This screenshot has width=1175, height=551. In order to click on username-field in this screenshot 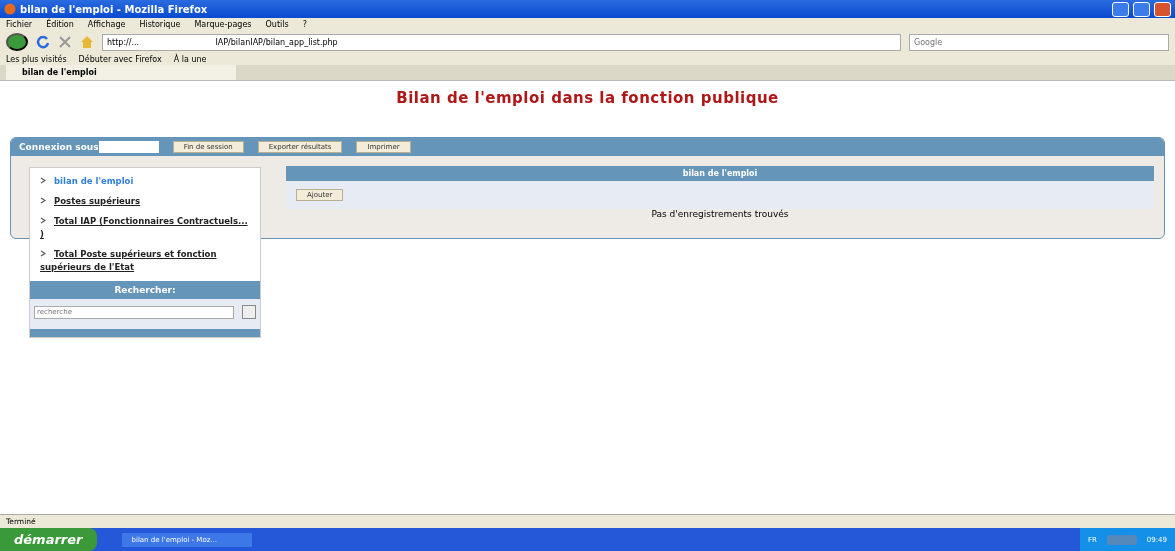, I will do `click(128, 147)`.